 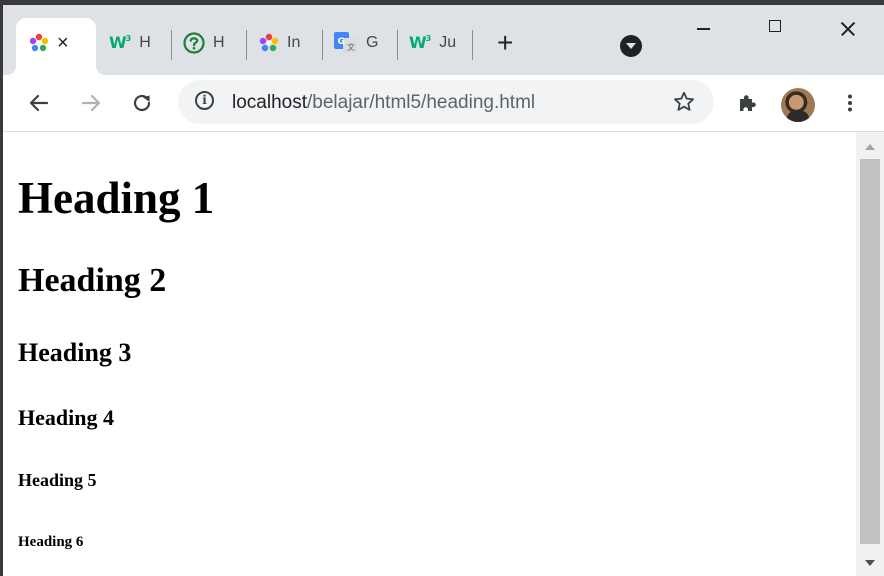 What do you see at coordinates (847, 29) in the screenshot?
I see `close-window-button` at bounding box center [847, 29].